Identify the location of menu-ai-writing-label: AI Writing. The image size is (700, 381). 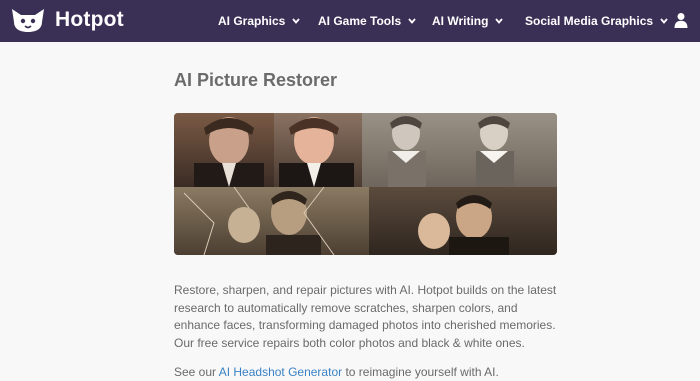
(460, 21).